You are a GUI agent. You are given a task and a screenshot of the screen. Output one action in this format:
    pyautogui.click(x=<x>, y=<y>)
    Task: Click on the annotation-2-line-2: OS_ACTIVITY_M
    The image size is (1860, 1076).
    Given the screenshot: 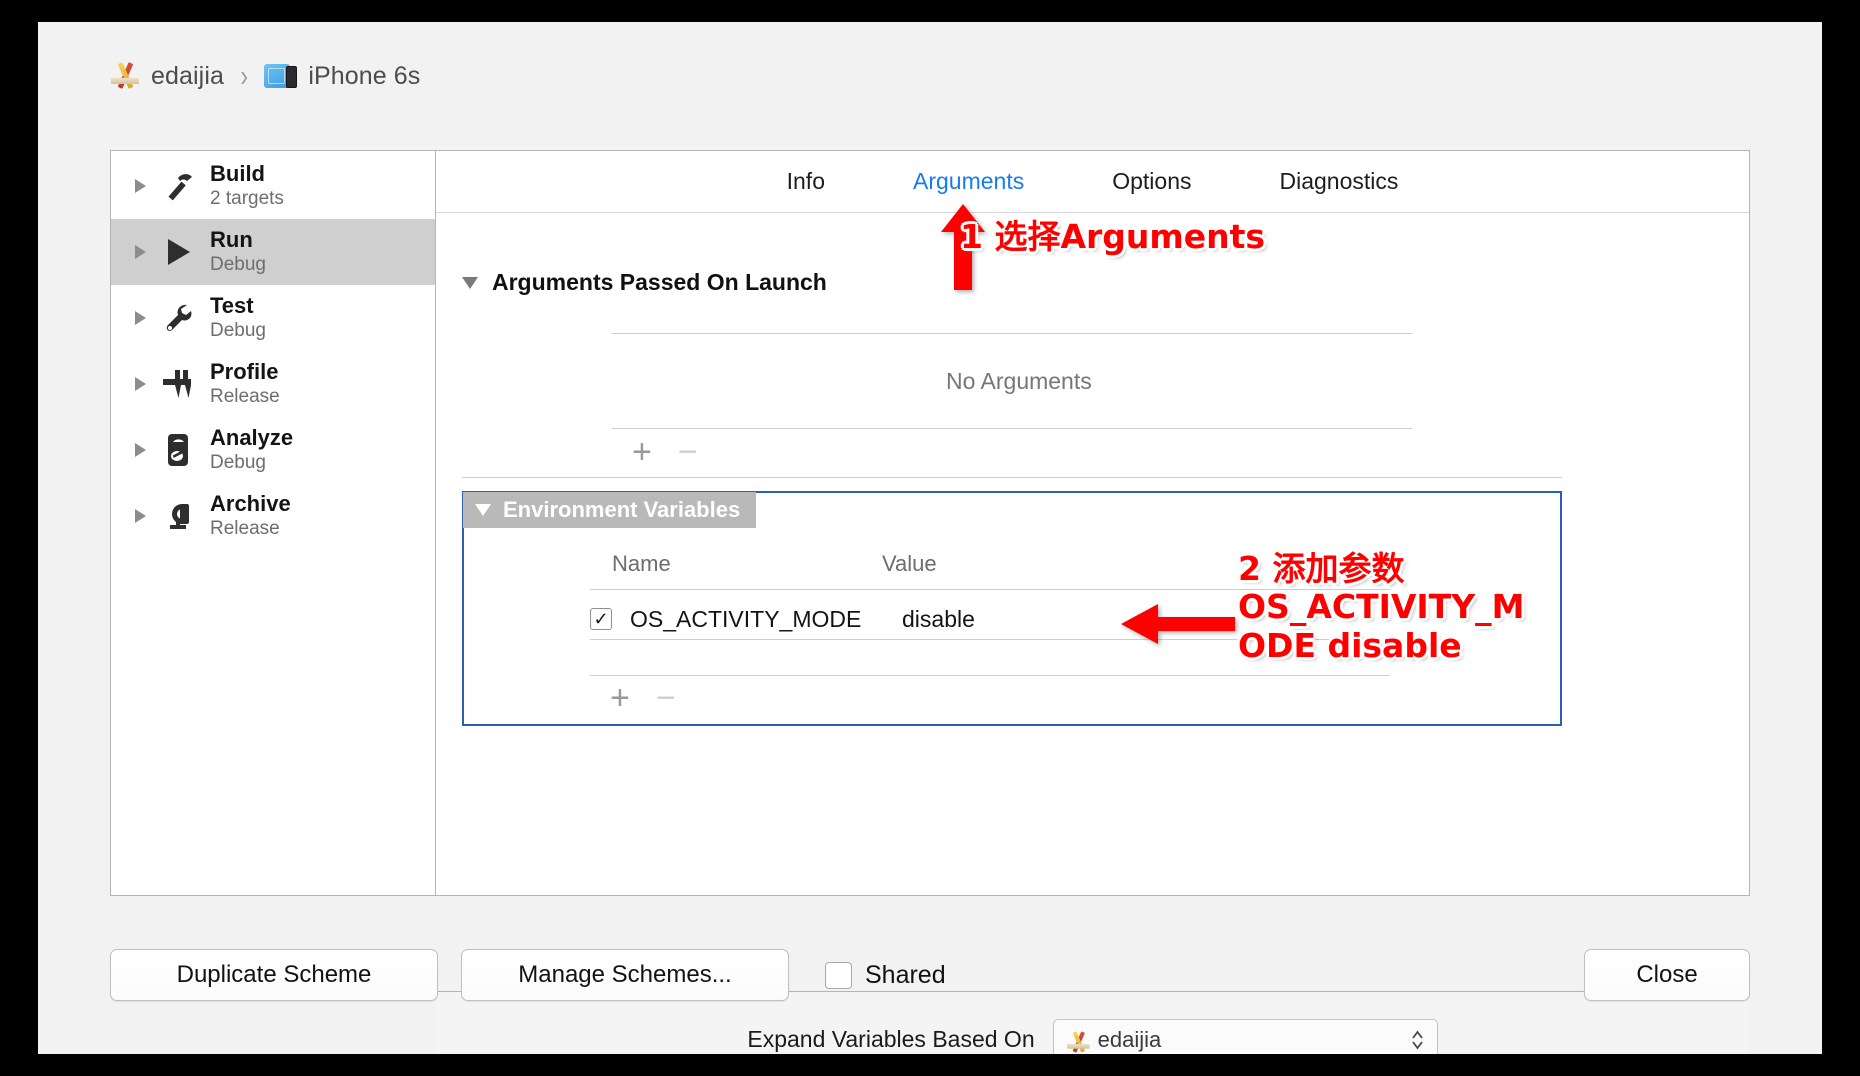 What is the action you would take?
    pyautogui.click(x=1381, y=607)
    